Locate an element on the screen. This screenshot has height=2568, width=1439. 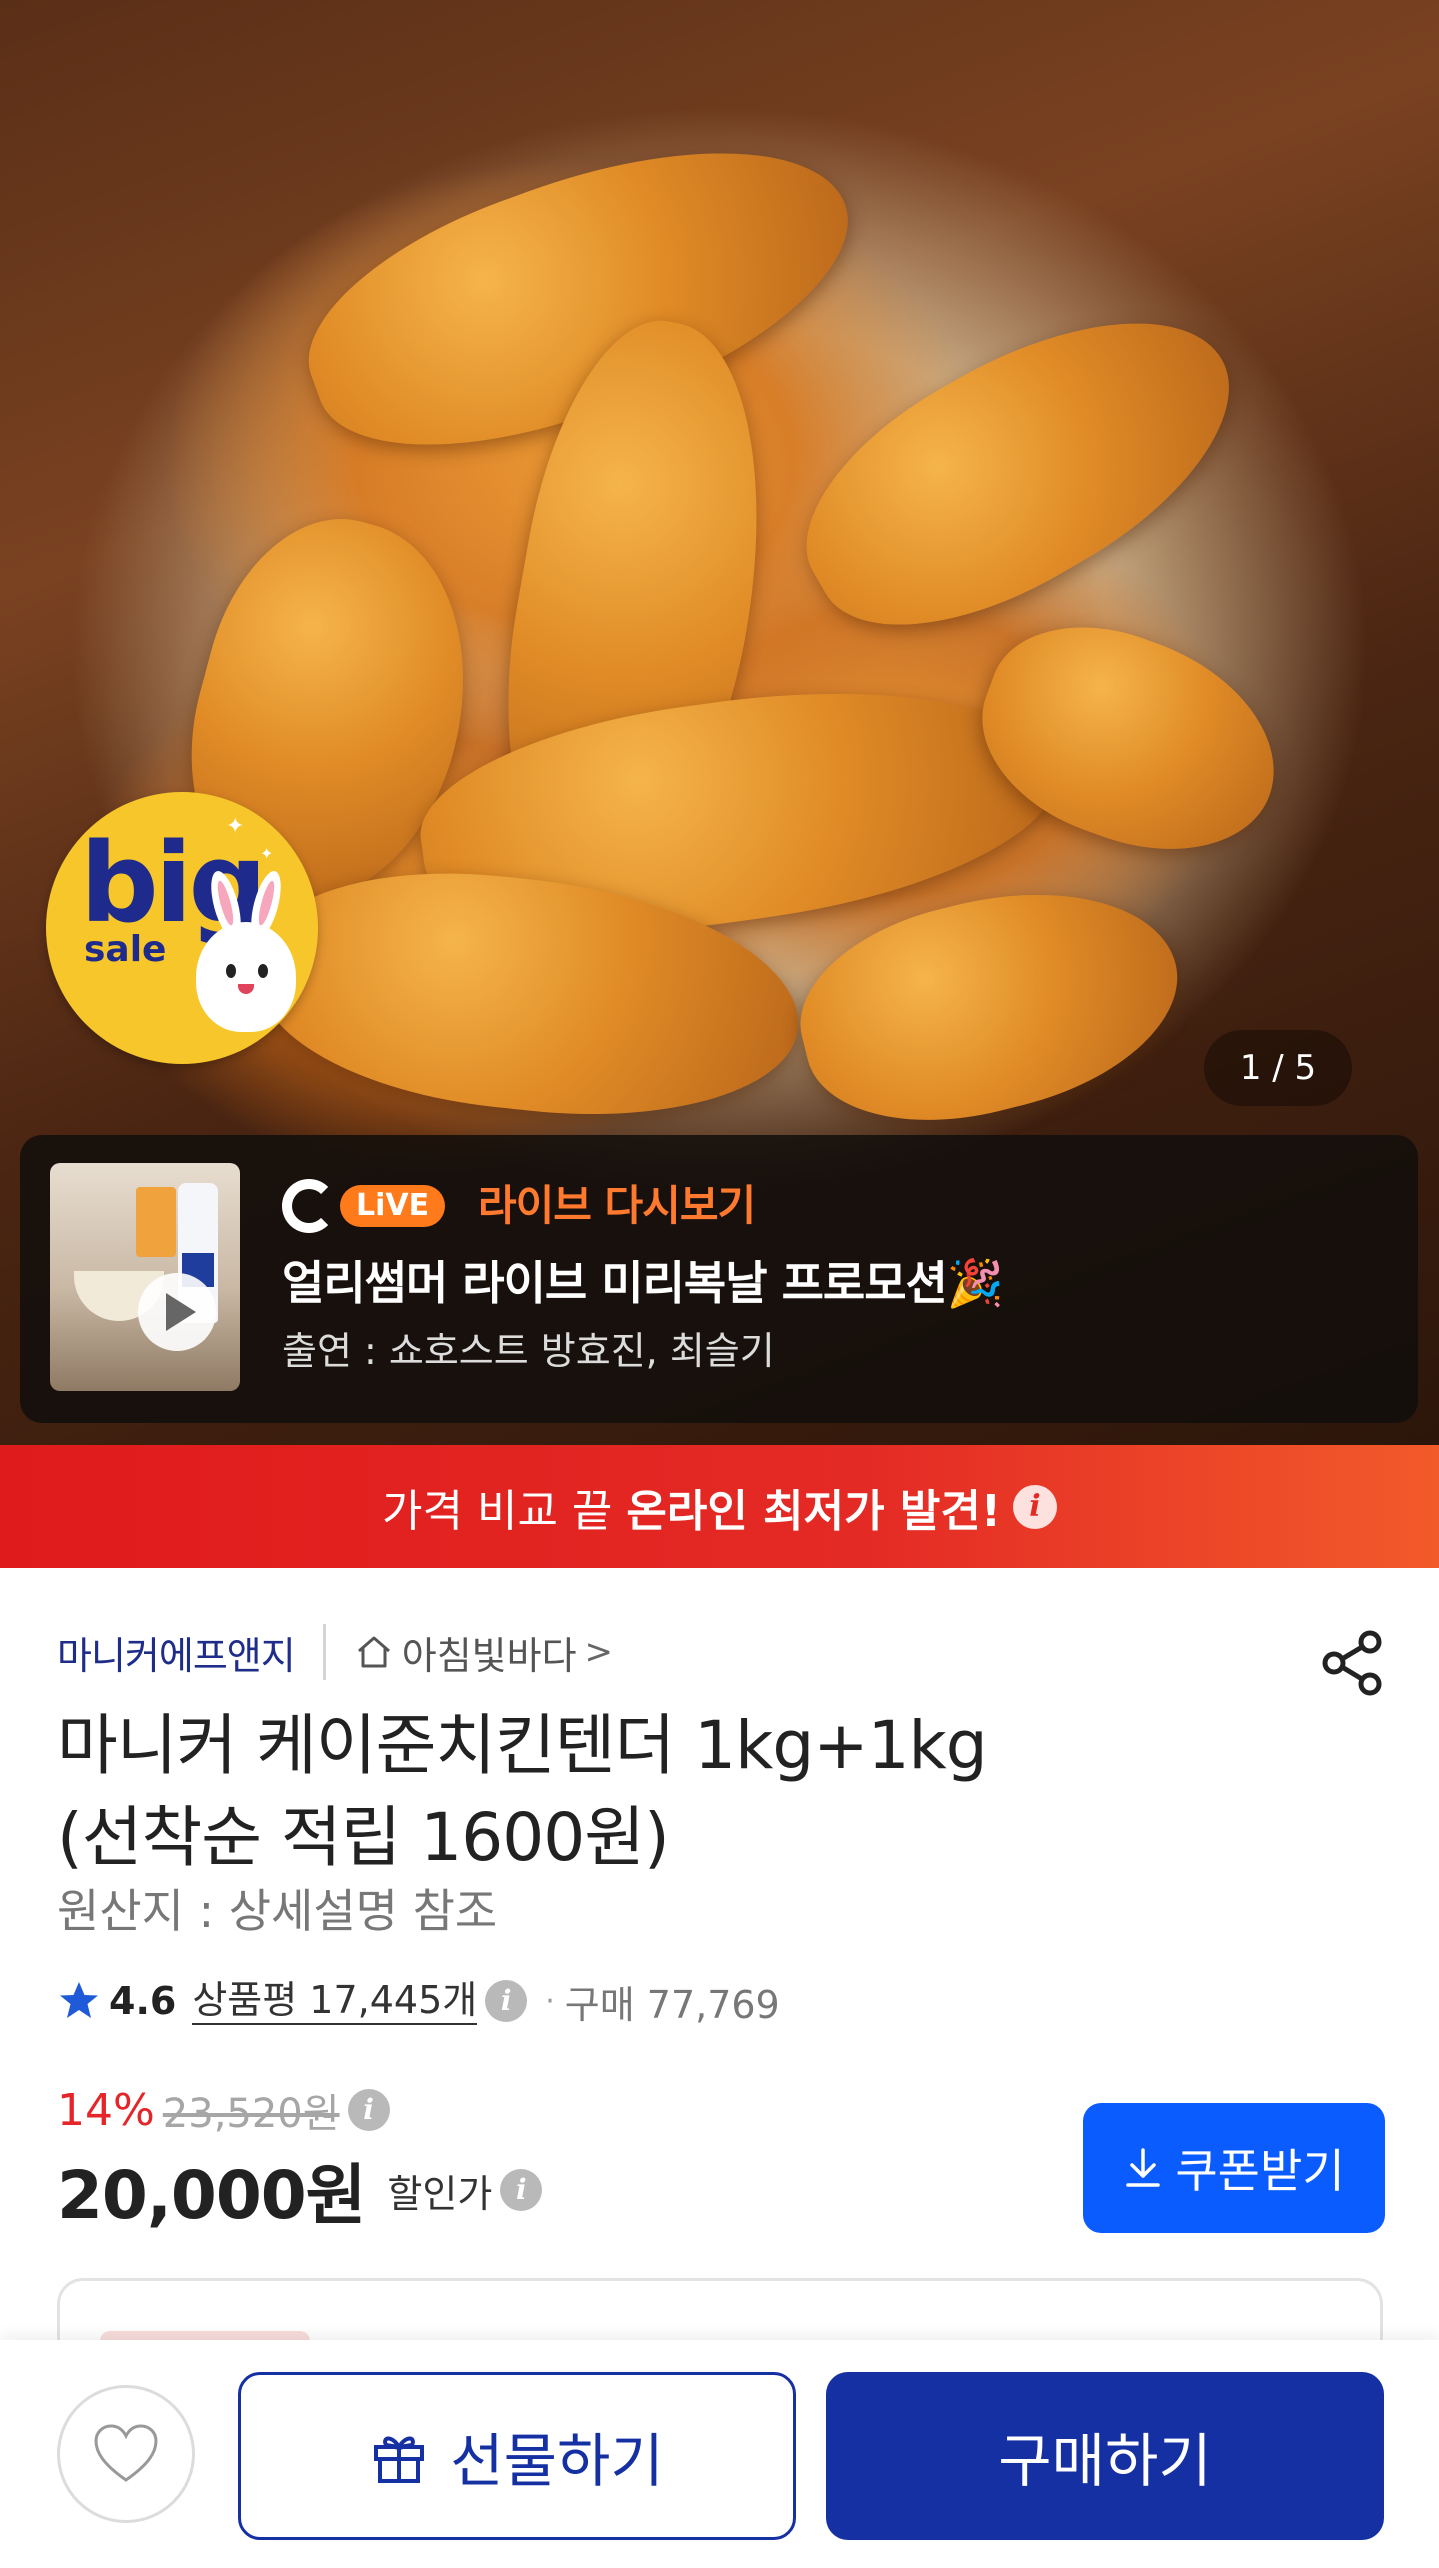
wishlist-button is located at coordinates (126, 2454).